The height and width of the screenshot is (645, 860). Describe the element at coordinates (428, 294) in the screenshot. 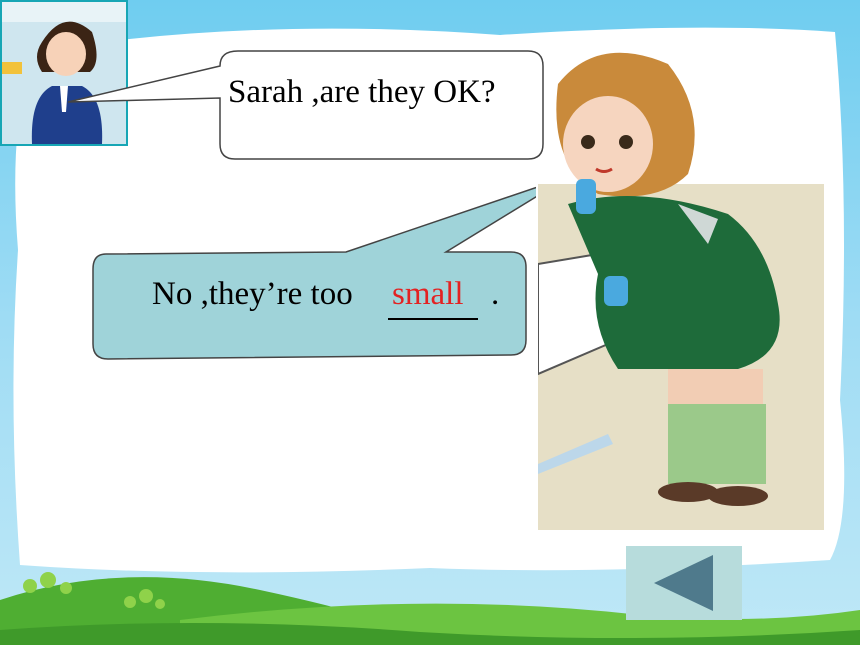

I see `answer-word: small` at that location.